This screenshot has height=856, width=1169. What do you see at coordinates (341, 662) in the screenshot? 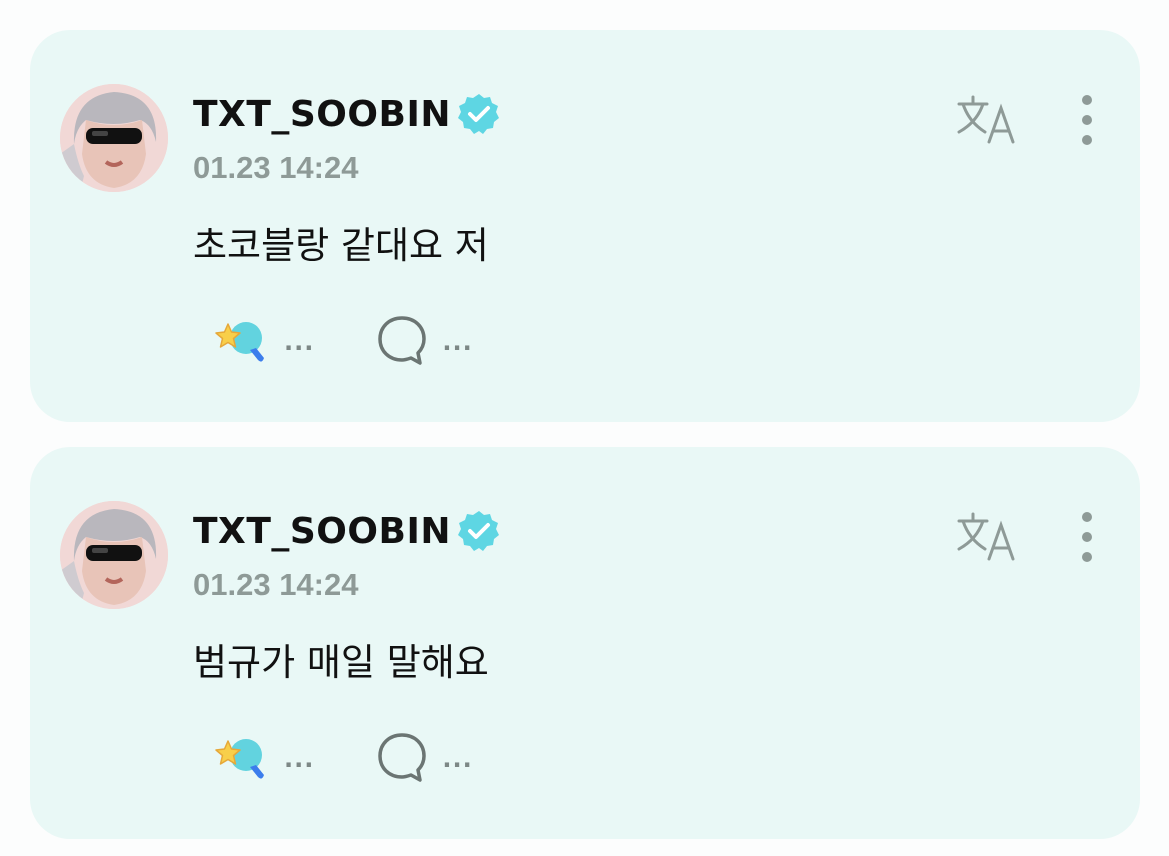
I see `post-text: 범규가 매일 말해요` at bounding box center [341, 662].